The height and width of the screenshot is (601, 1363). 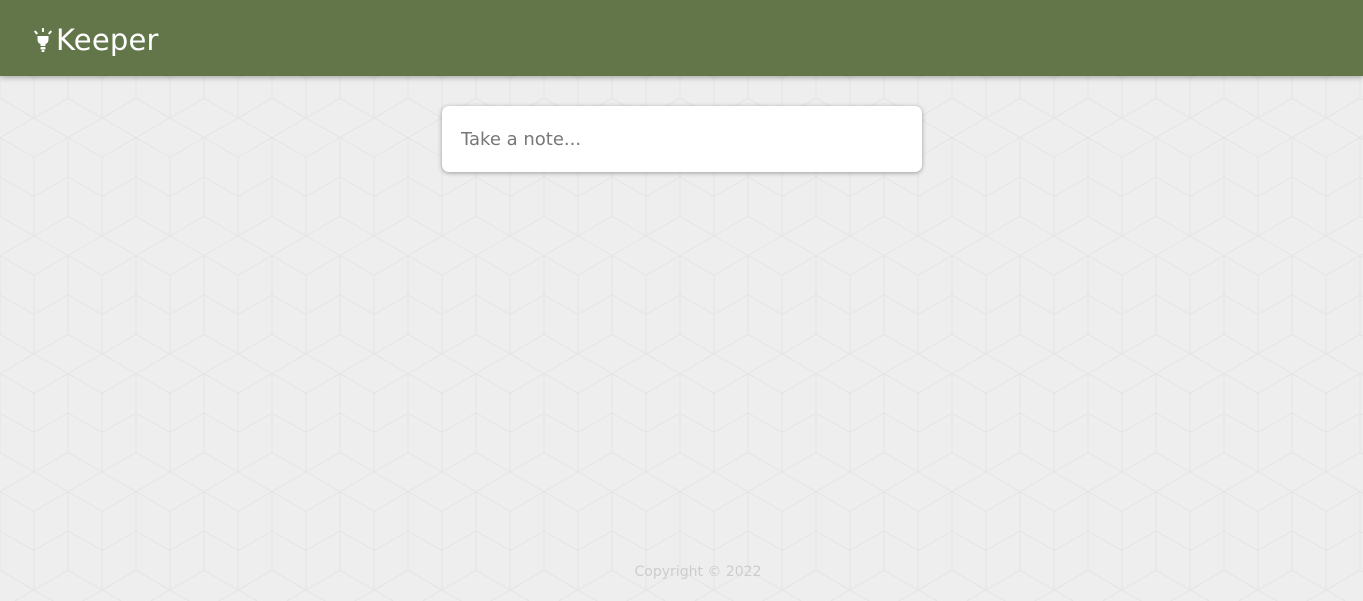 I want to click on create-note-form, so click(x=682, y=139).